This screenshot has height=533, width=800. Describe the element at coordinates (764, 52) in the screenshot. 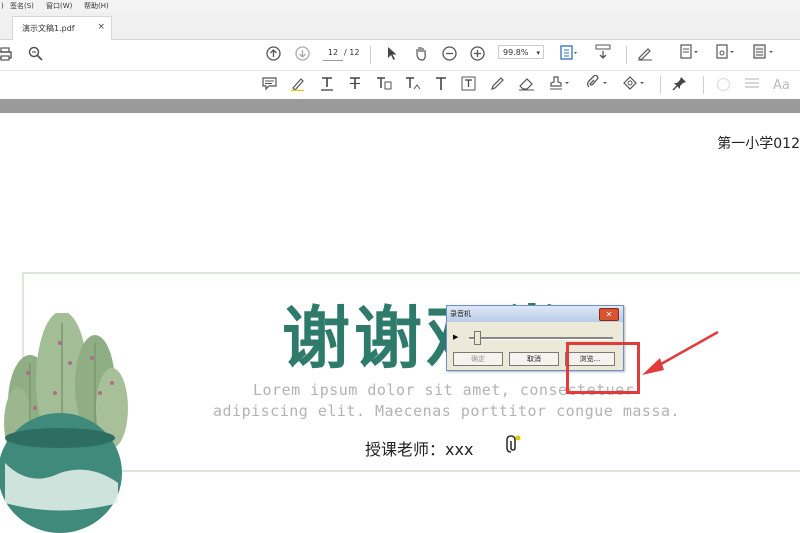

I see `document-properties-icon` at that location.